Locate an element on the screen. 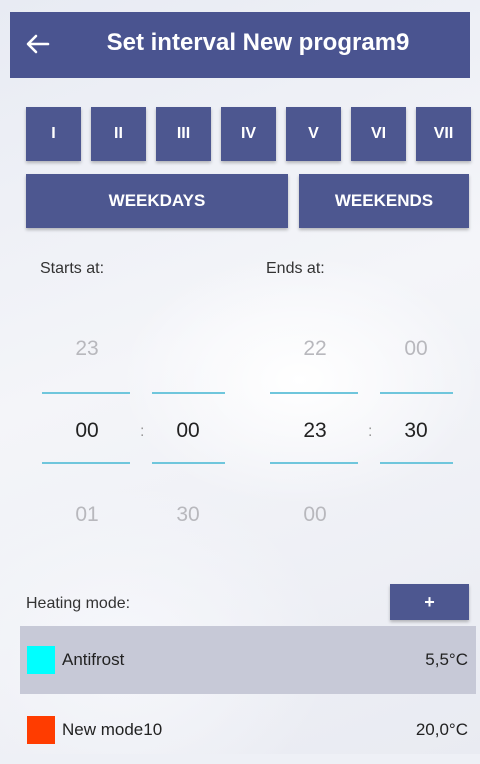  start-minute-value: 00 is located at coordinates (188, 431).